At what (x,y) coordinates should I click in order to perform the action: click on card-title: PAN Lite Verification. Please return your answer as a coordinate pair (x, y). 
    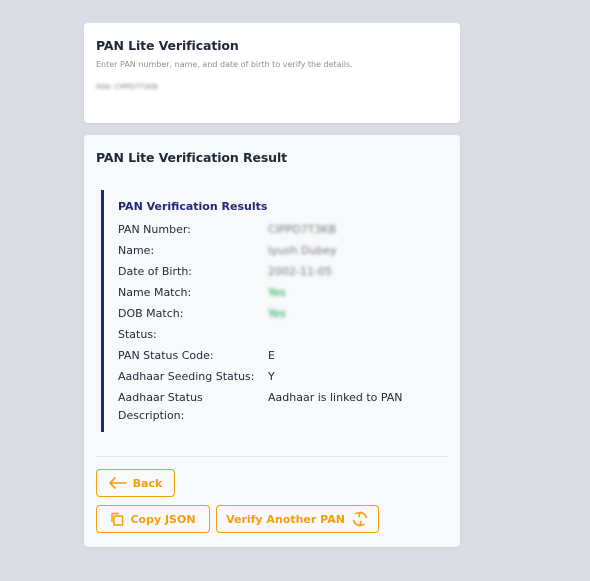
    Looking at the image, I should click on (167, 45).